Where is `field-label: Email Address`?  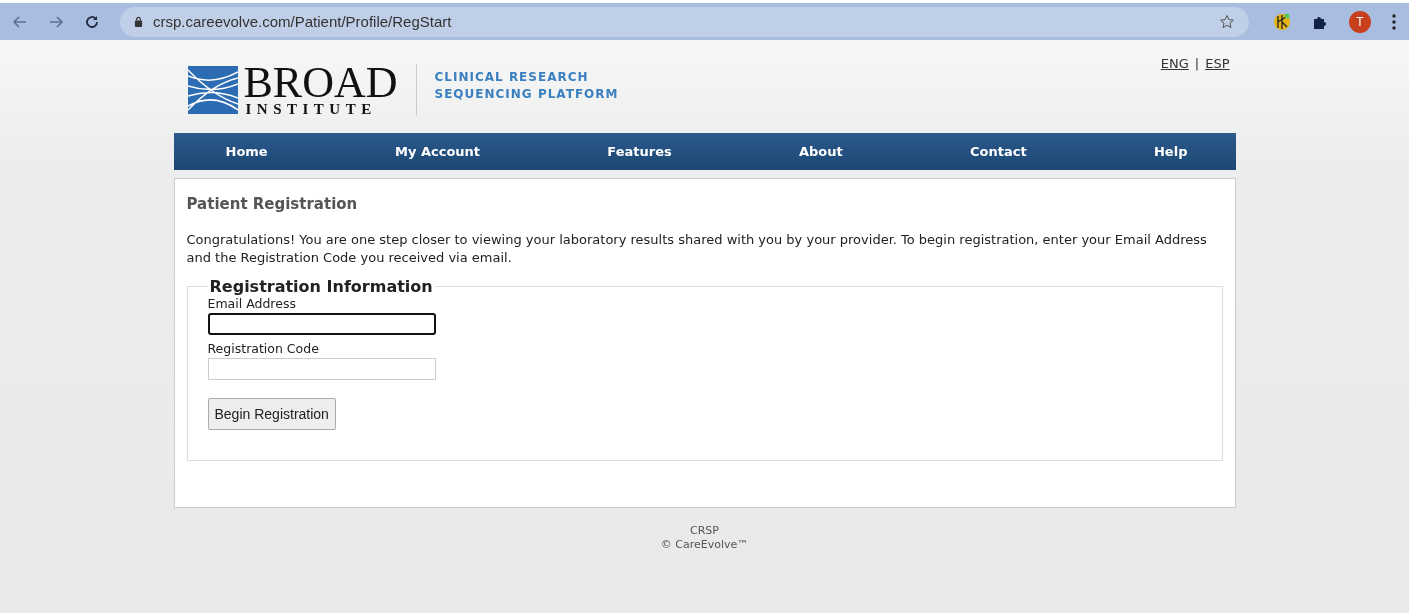
field-label: Email Address is located at coordinates (252, 303).